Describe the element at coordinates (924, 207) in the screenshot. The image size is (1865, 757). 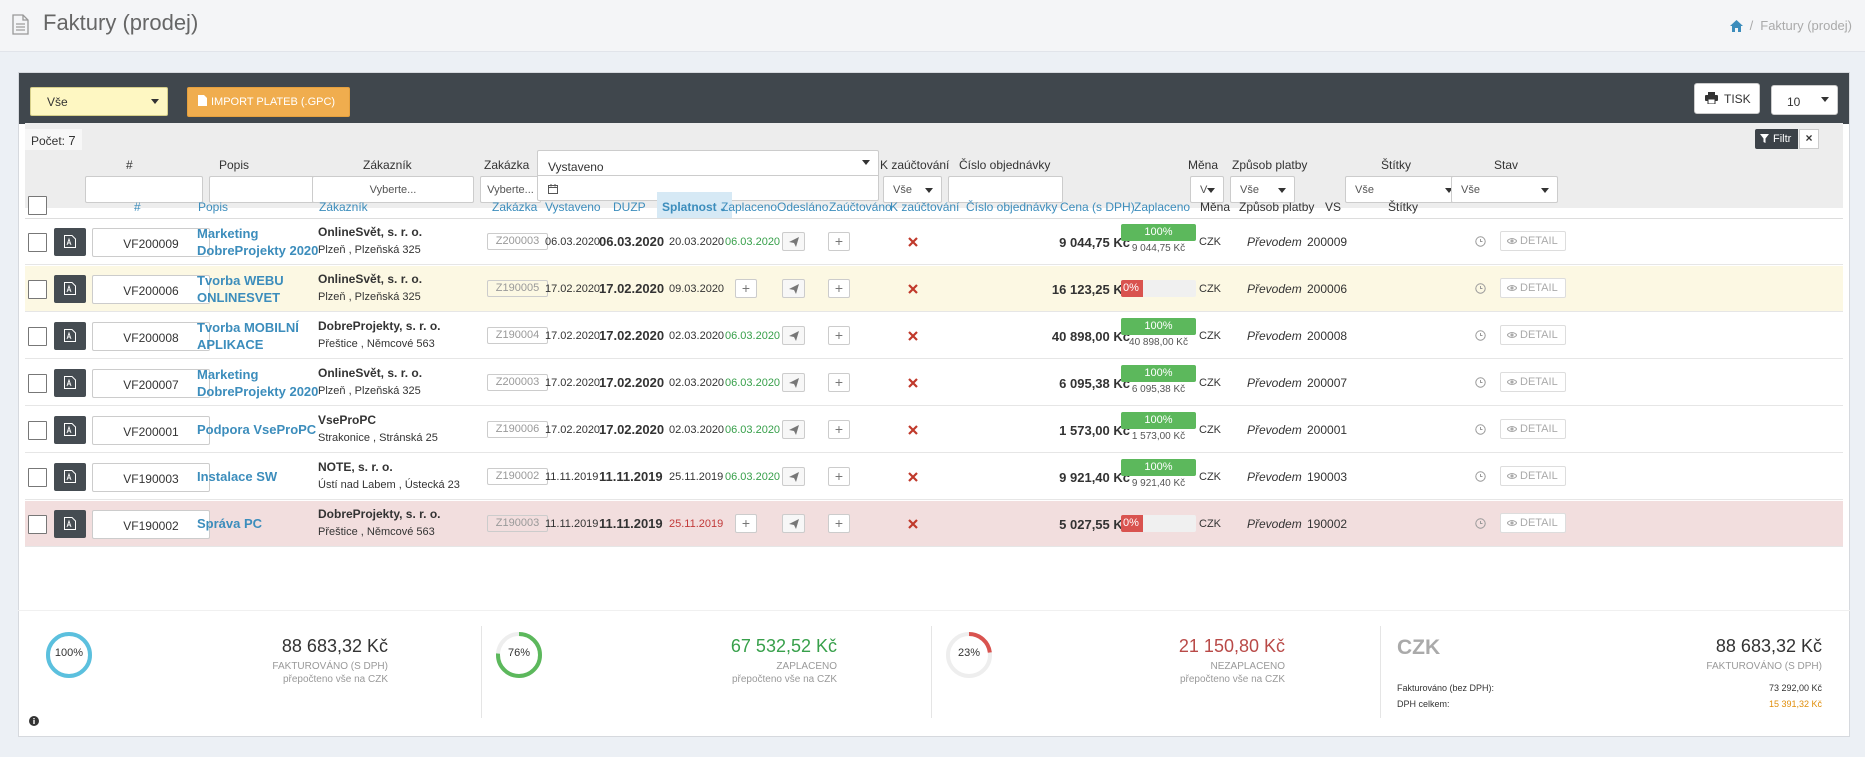
I see `col-k-zauctovani: K zaúčtování` at that location.